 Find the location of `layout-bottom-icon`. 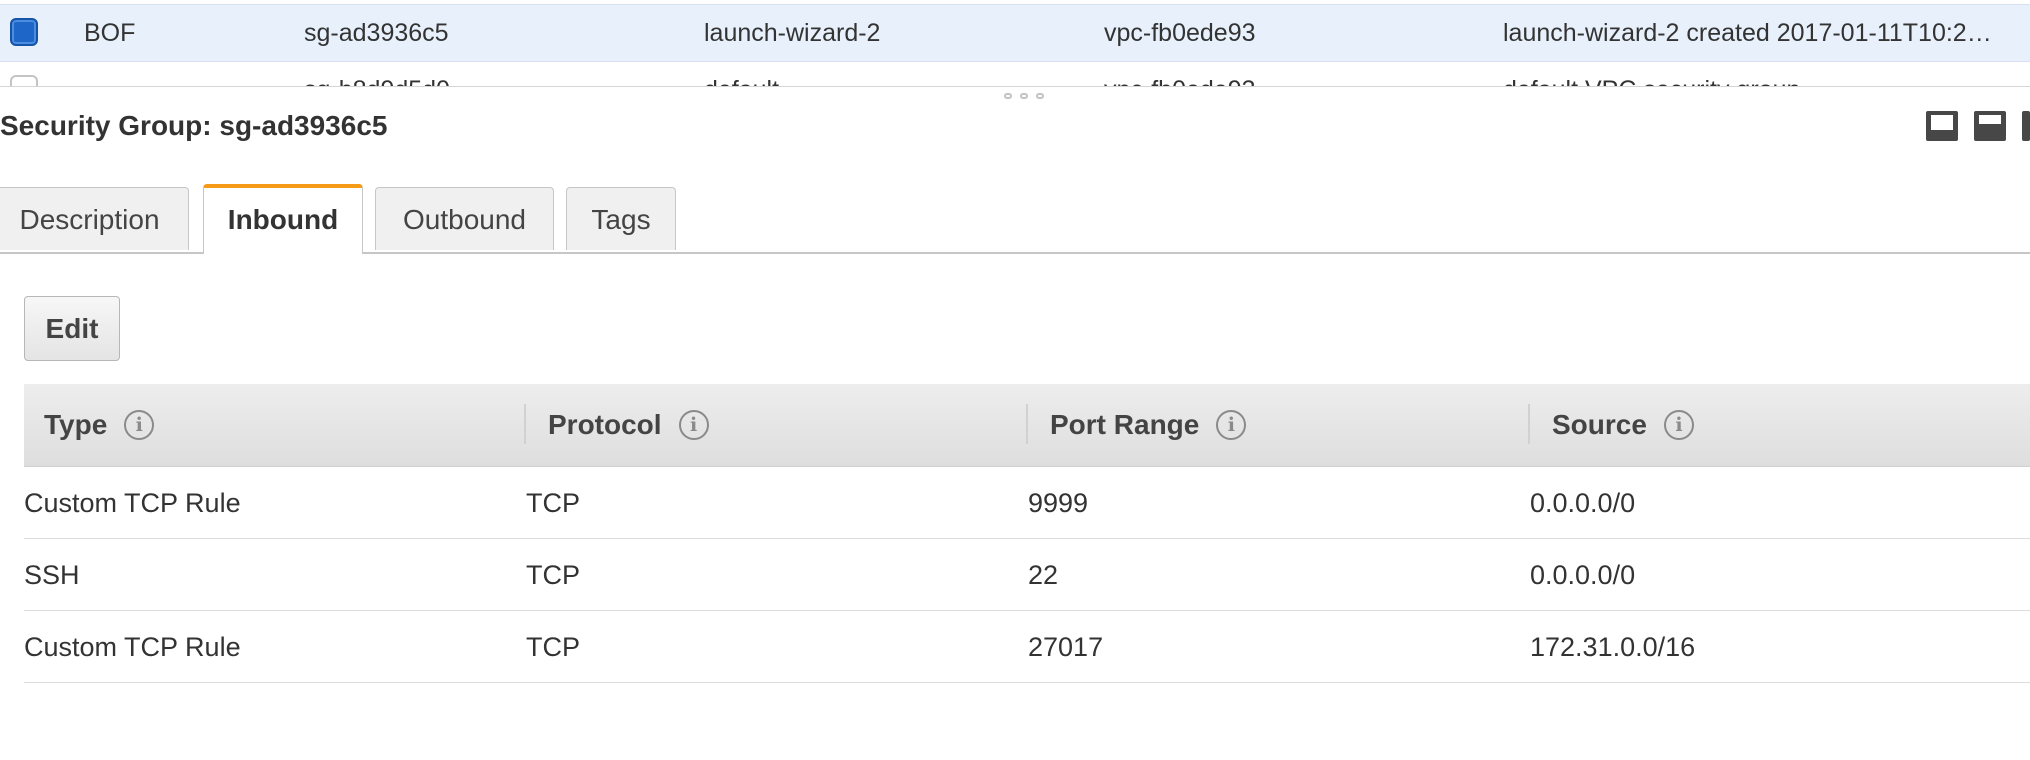

layout-bottom-icon is located at coordinates (1942, 126).